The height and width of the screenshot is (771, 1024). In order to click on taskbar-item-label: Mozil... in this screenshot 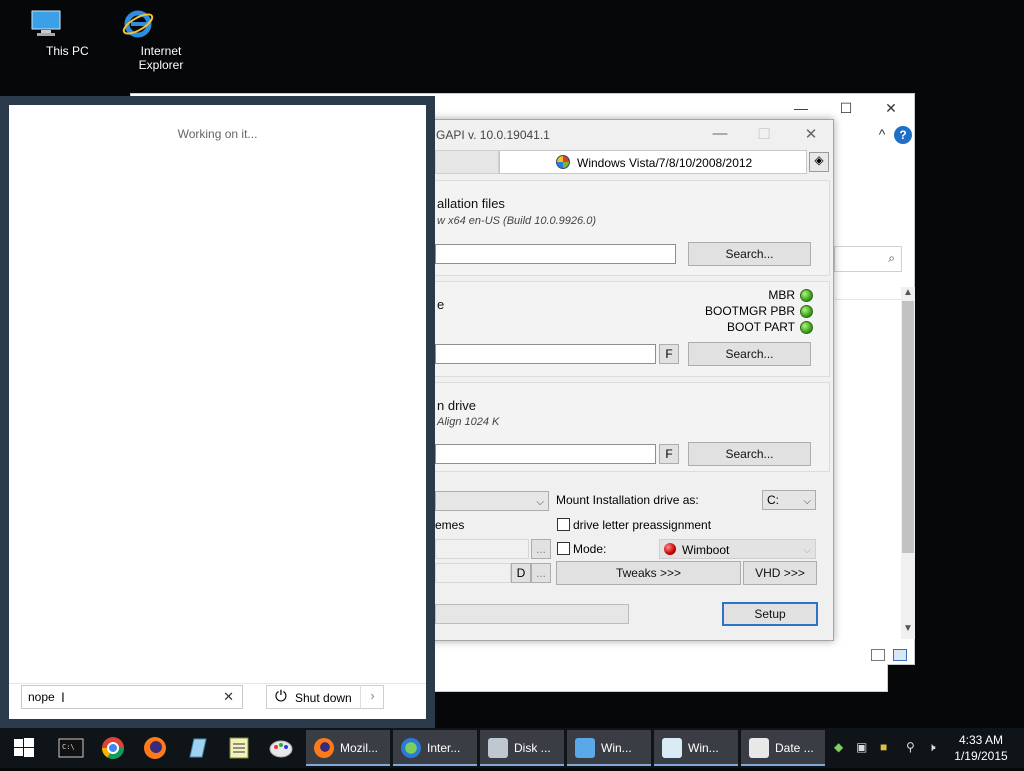, I will do `click(359, 748)`.